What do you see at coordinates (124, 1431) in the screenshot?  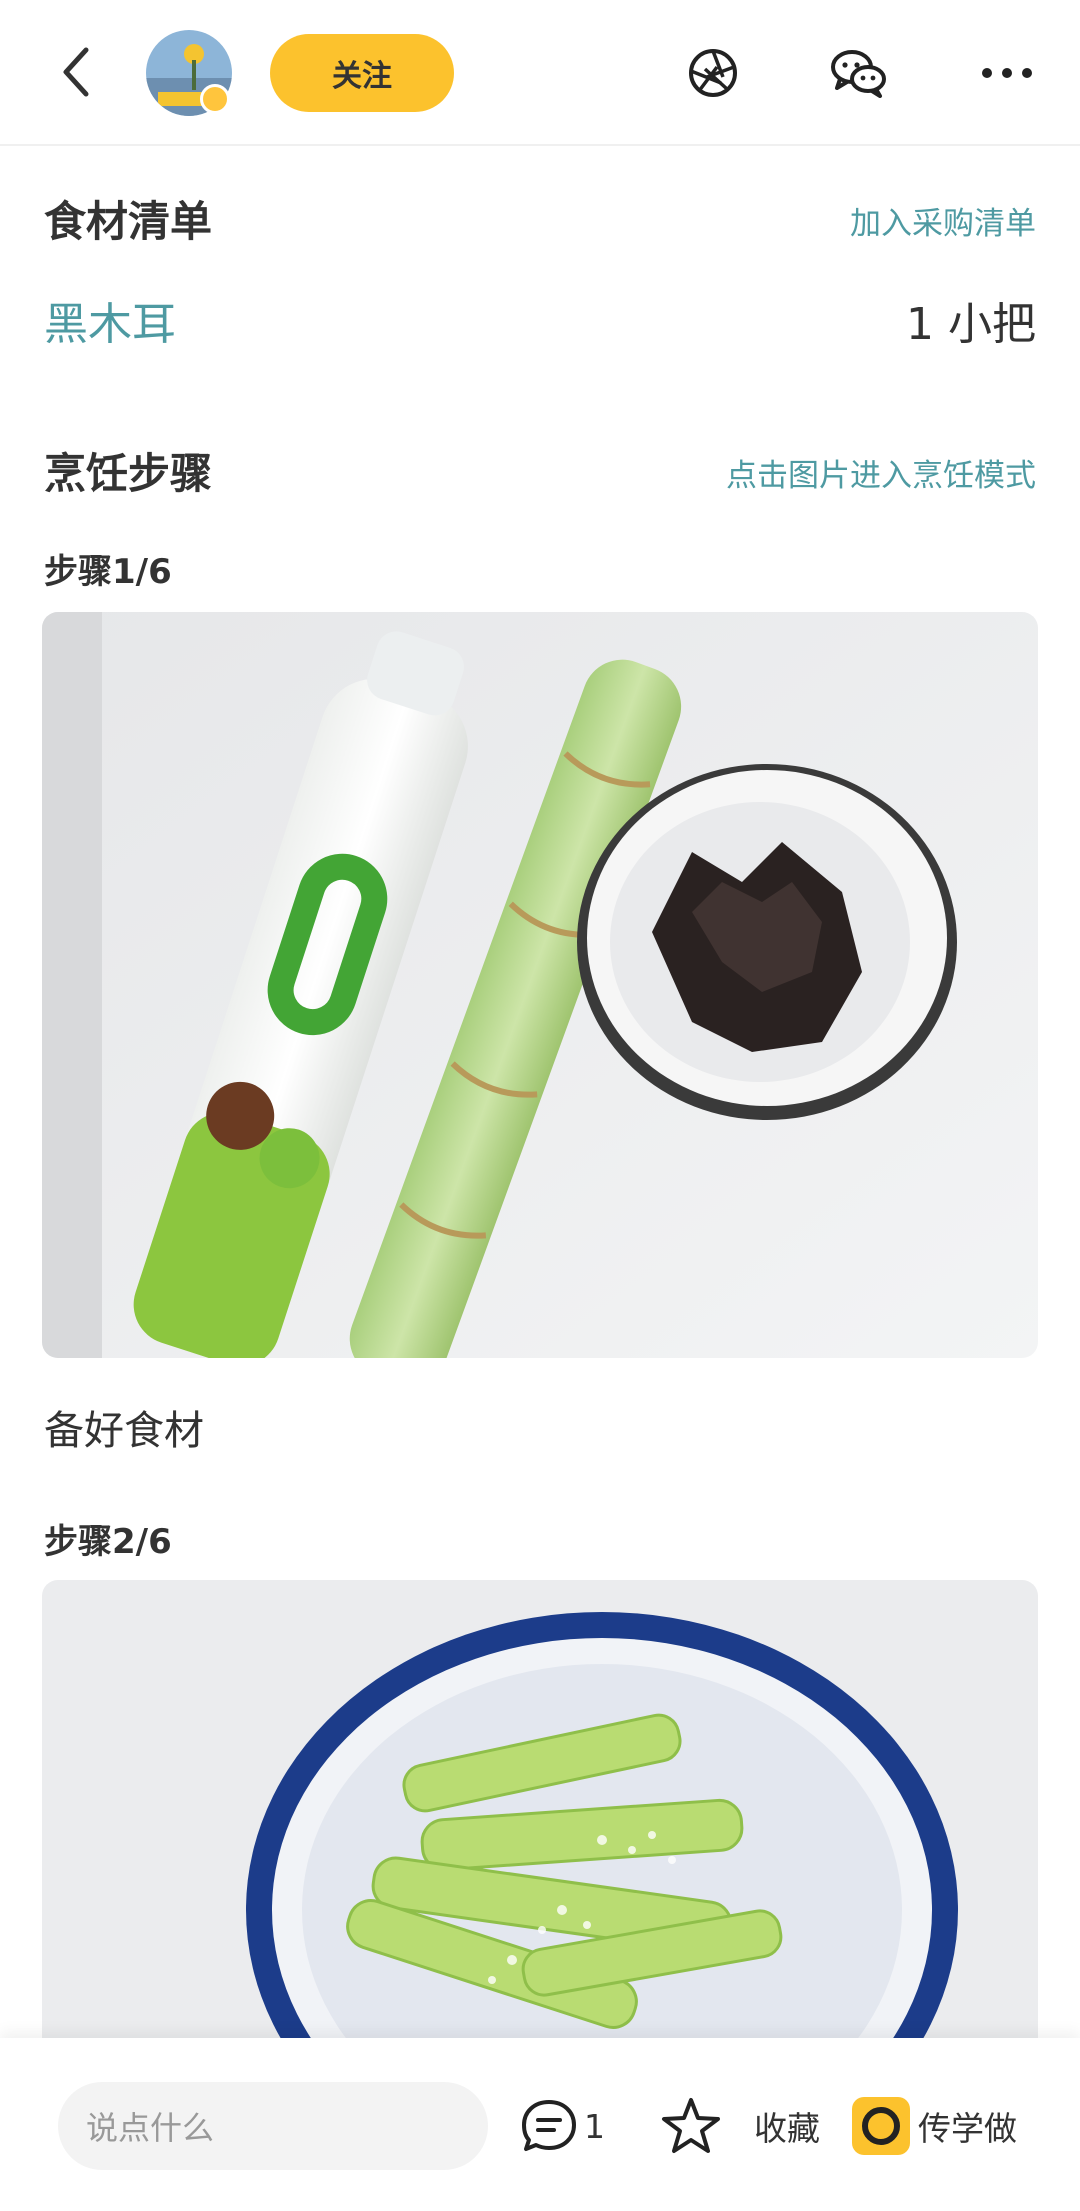 I see `step-description: 备好食材` at bounding box center [124, 1431].